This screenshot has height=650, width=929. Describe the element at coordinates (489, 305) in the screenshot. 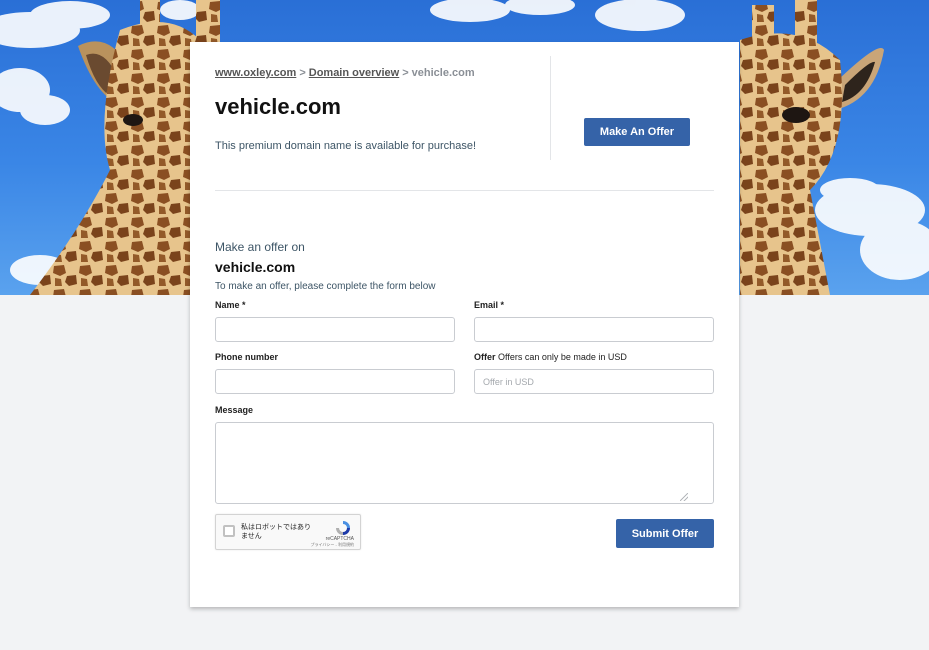

I see `email-label: Email *` at that location.